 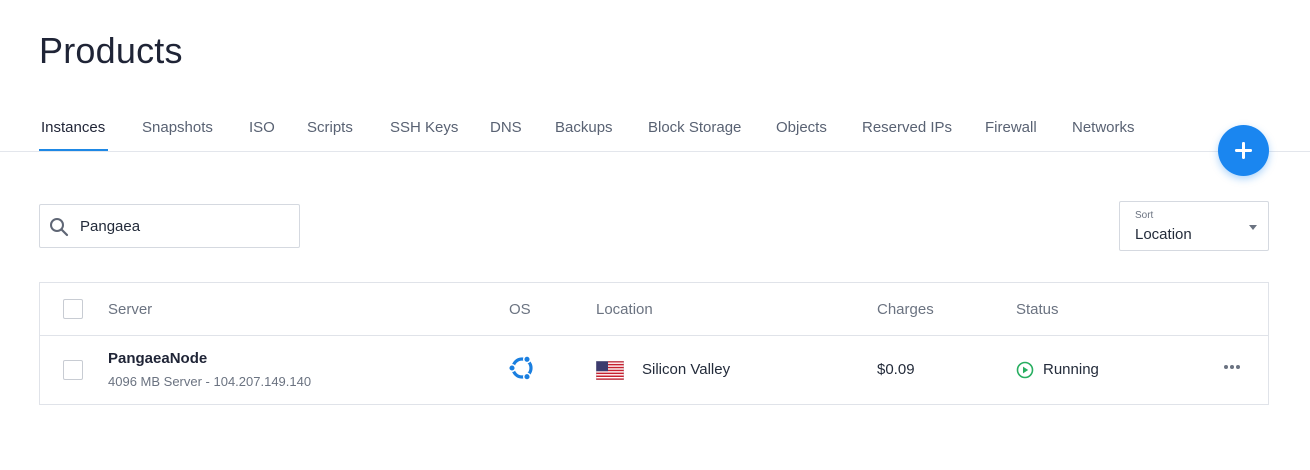 What do you see at coordinates (1144, 215) in the screenshot?
I see `sort-label: Sort` at bounding box center [1144, 215].